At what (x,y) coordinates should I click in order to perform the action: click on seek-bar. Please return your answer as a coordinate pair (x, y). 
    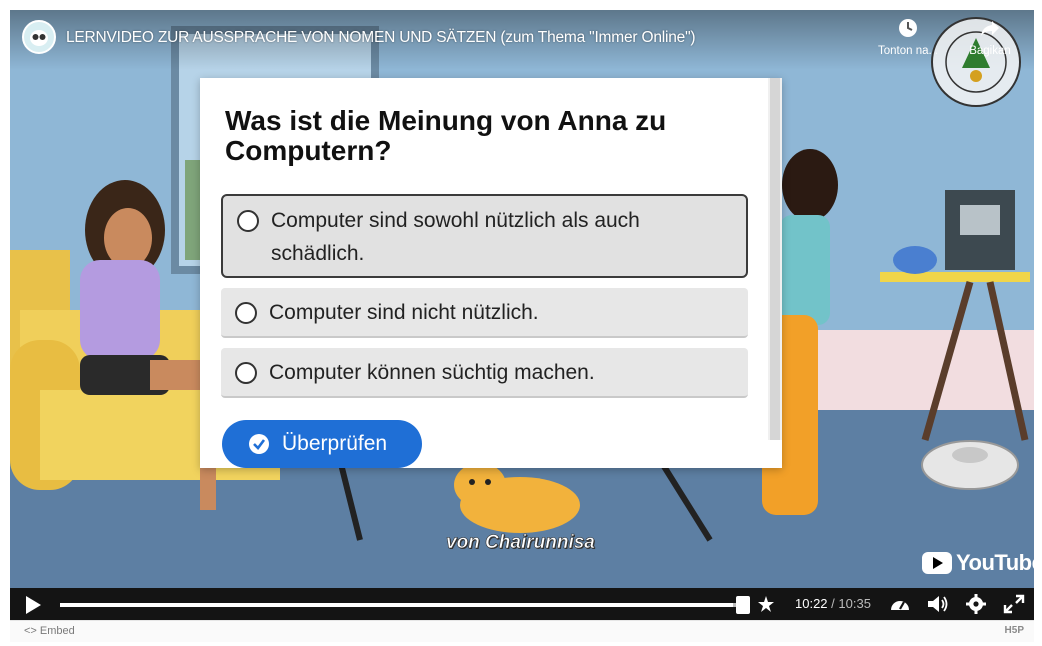
    Looking at the image, I should click on (404, 605).